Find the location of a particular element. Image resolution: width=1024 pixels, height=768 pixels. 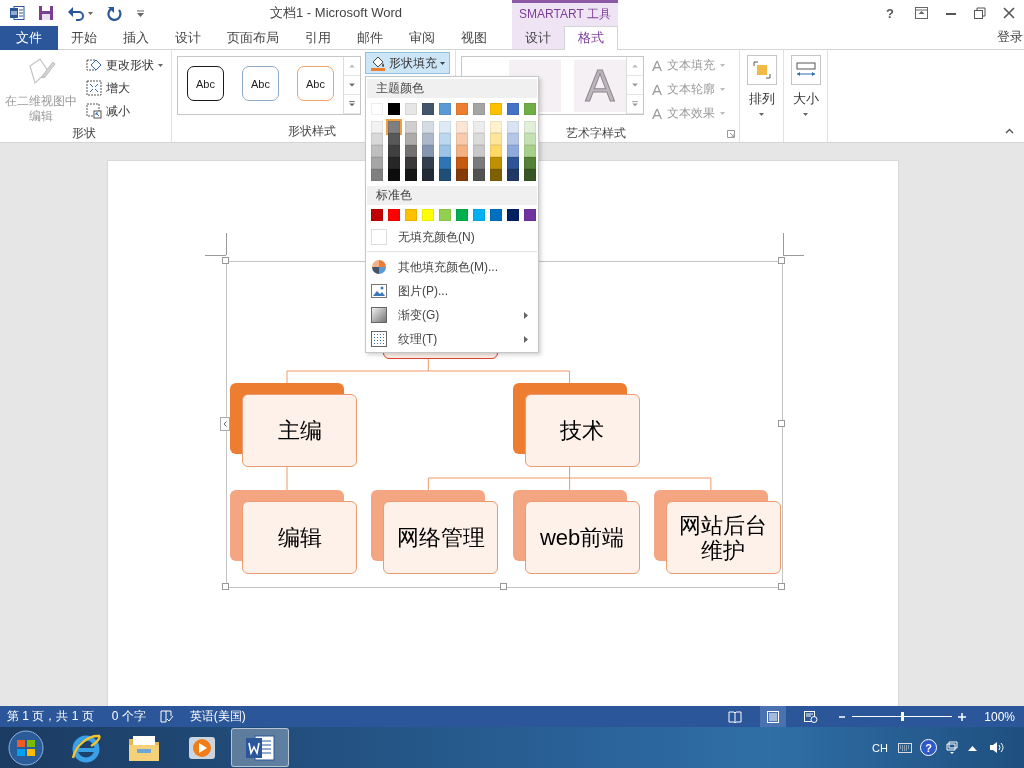

zoom-in-icon is located at coordinates (962, 716).